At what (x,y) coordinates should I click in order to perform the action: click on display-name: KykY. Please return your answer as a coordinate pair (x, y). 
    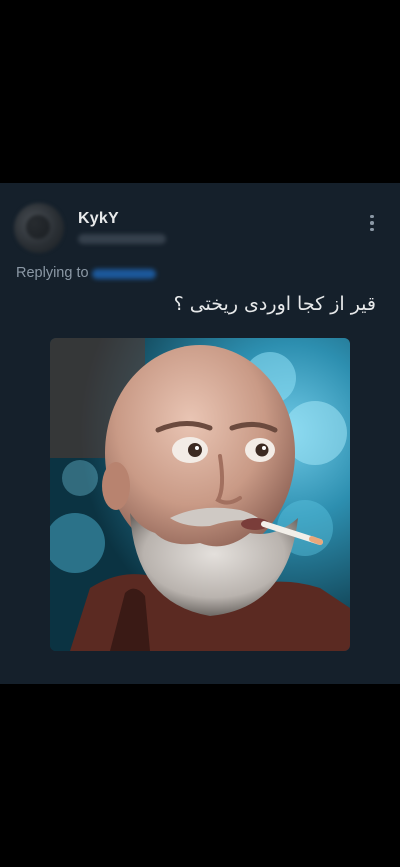
    Looking at the image, I should click on (98, 219).